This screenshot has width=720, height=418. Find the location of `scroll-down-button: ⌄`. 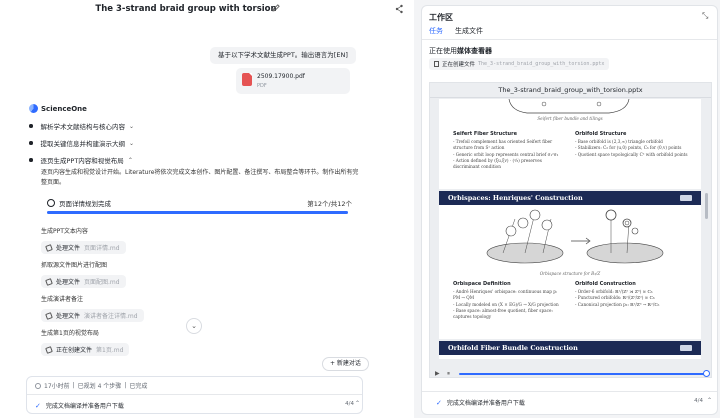

scroll-down-button: ⌄ is located at coordinates (194, 326).